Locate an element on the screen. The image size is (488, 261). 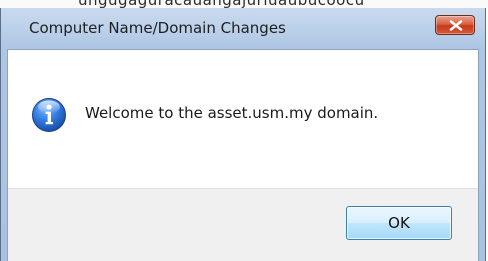
close-icon is located at coordinates (456, 25).